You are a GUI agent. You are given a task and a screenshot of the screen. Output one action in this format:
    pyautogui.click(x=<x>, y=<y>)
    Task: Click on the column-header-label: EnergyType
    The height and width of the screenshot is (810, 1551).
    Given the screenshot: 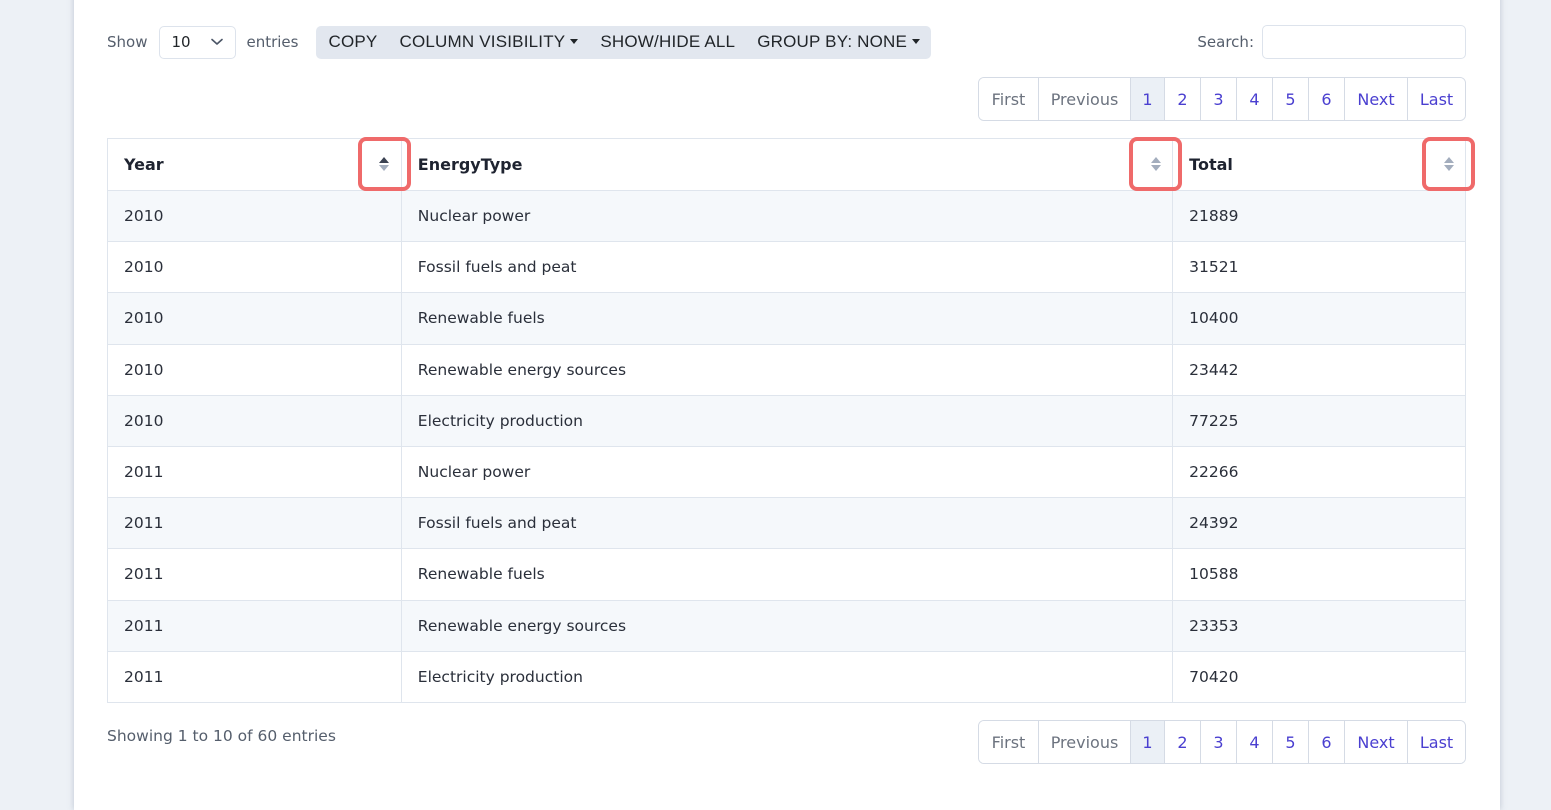 What is the action you would take?
    pyautogui.click(x=470, y=164)
    